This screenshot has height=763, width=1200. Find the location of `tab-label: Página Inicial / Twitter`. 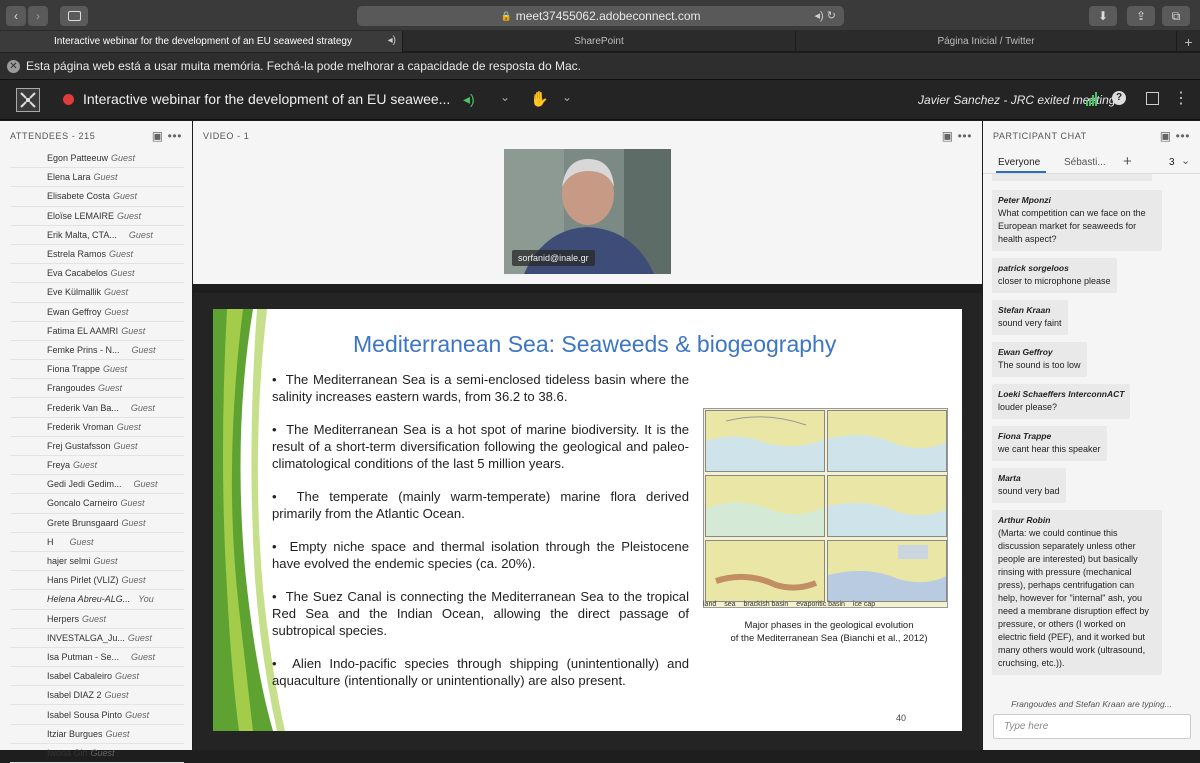

tab-label: Página Inicial / Twitter is located at coordinates (986, 41).